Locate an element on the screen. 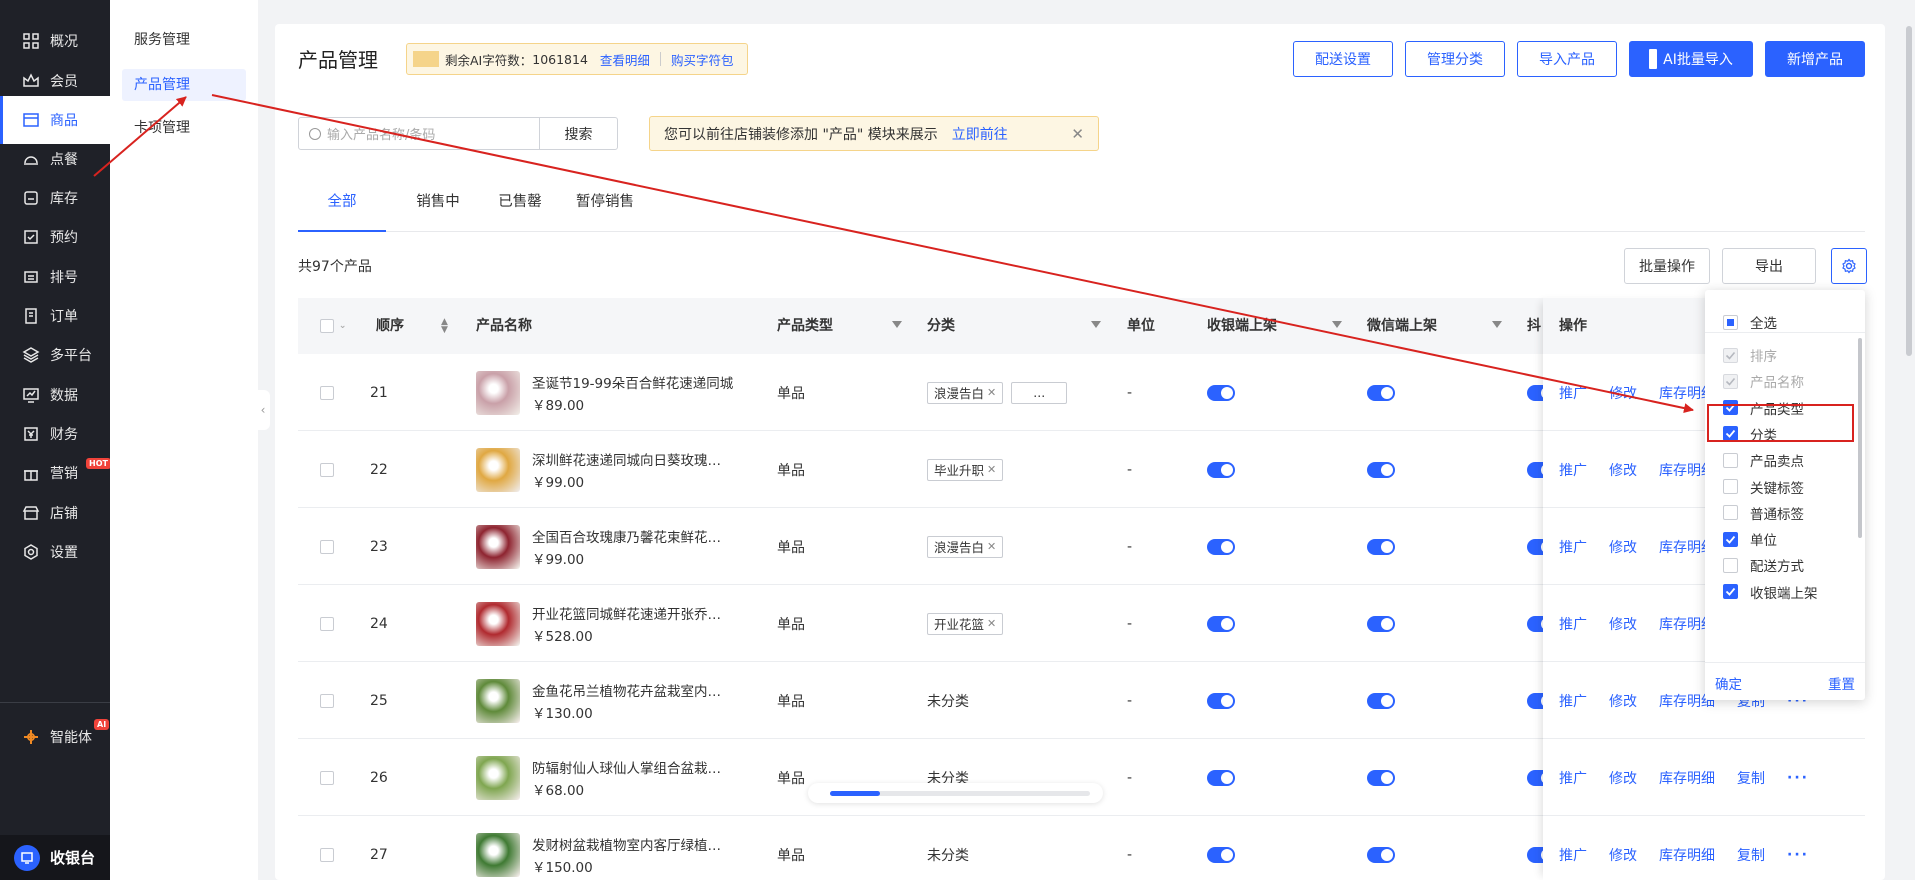 The height and width of the screenshot is (880, 1915). scroll-thumb is located at coordinates (855, 793).